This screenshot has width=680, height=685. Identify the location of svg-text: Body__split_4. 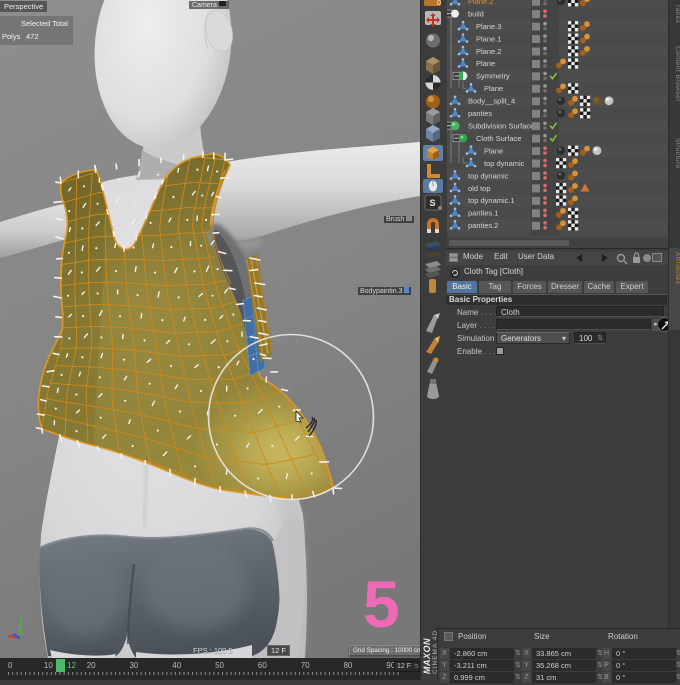
(491, 101).